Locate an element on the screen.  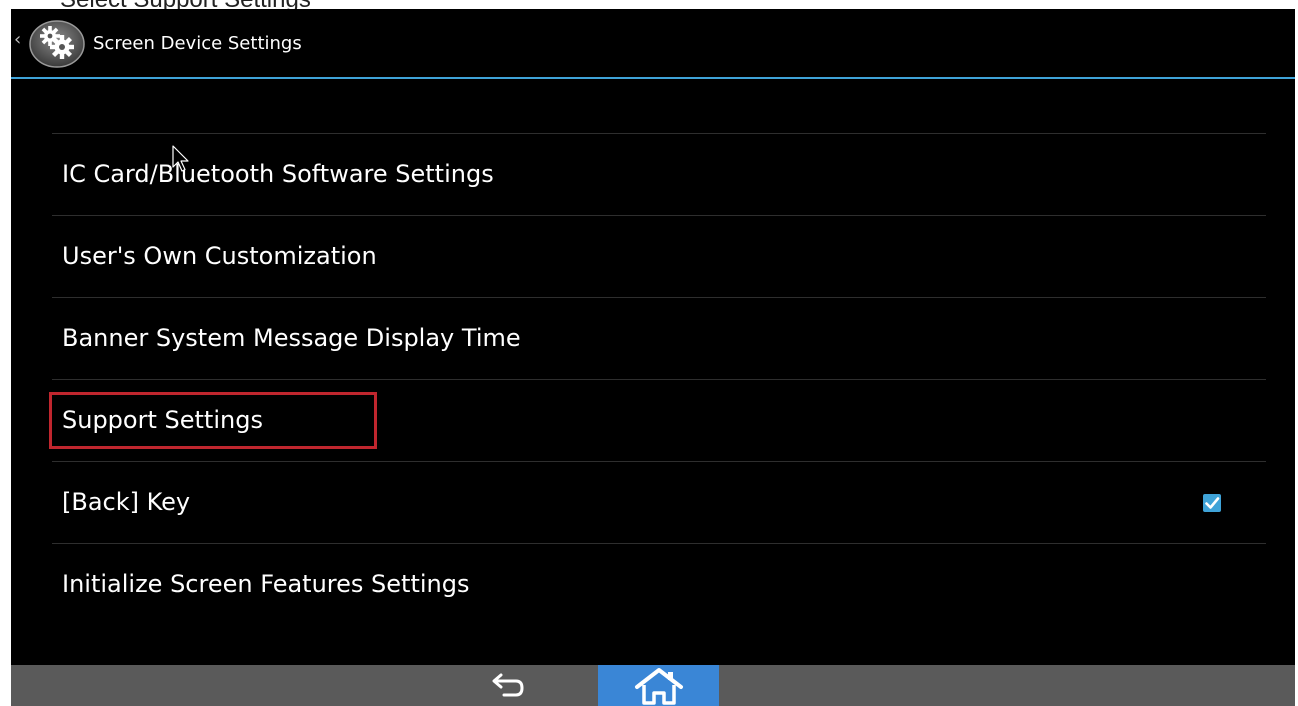
list-item-ic-card-bluetooth: IC Card/Bluetooth Software Settings is located at coordinates (659, 174).